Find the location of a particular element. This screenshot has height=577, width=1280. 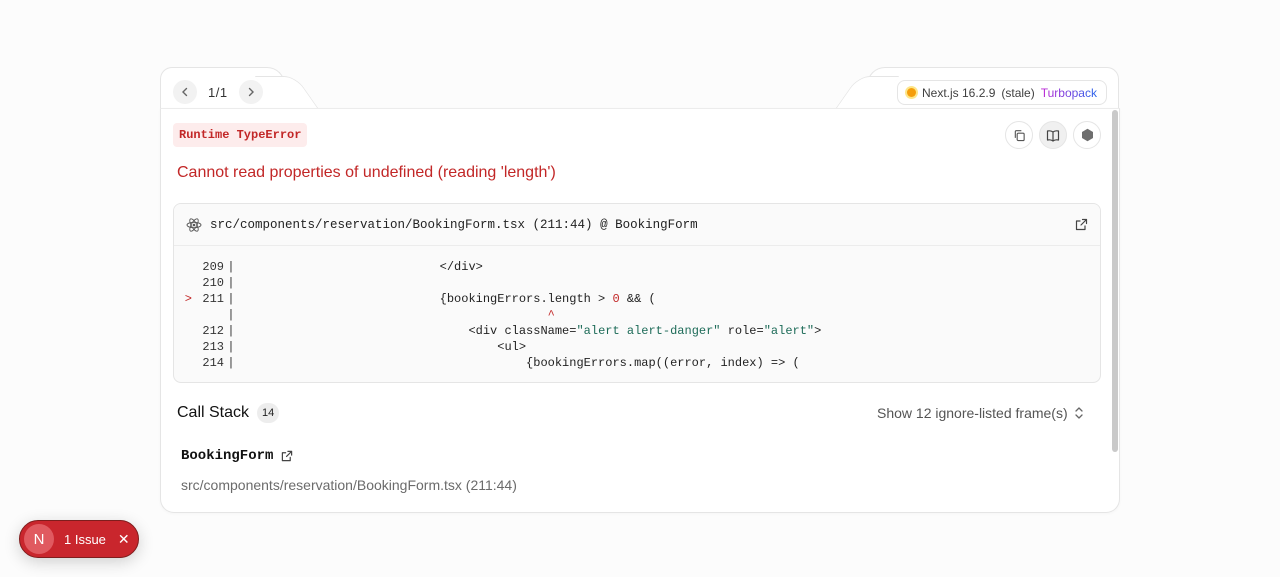

nextjs-logo: N is located at coordinates (39, 539).